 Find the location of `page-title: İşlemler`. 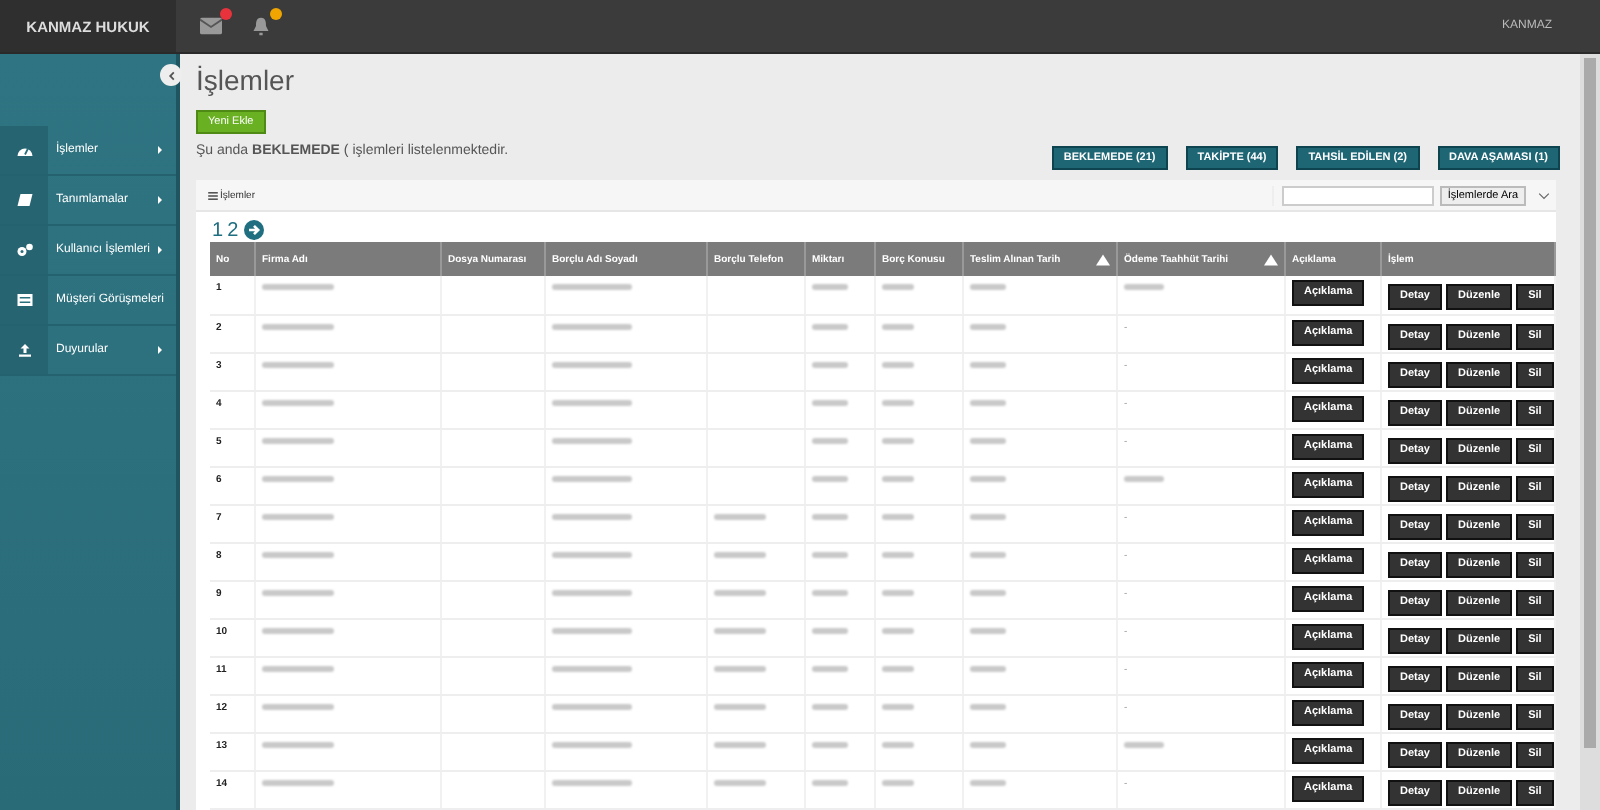

page-title: İşlemler is located at coordinates (246, 80).